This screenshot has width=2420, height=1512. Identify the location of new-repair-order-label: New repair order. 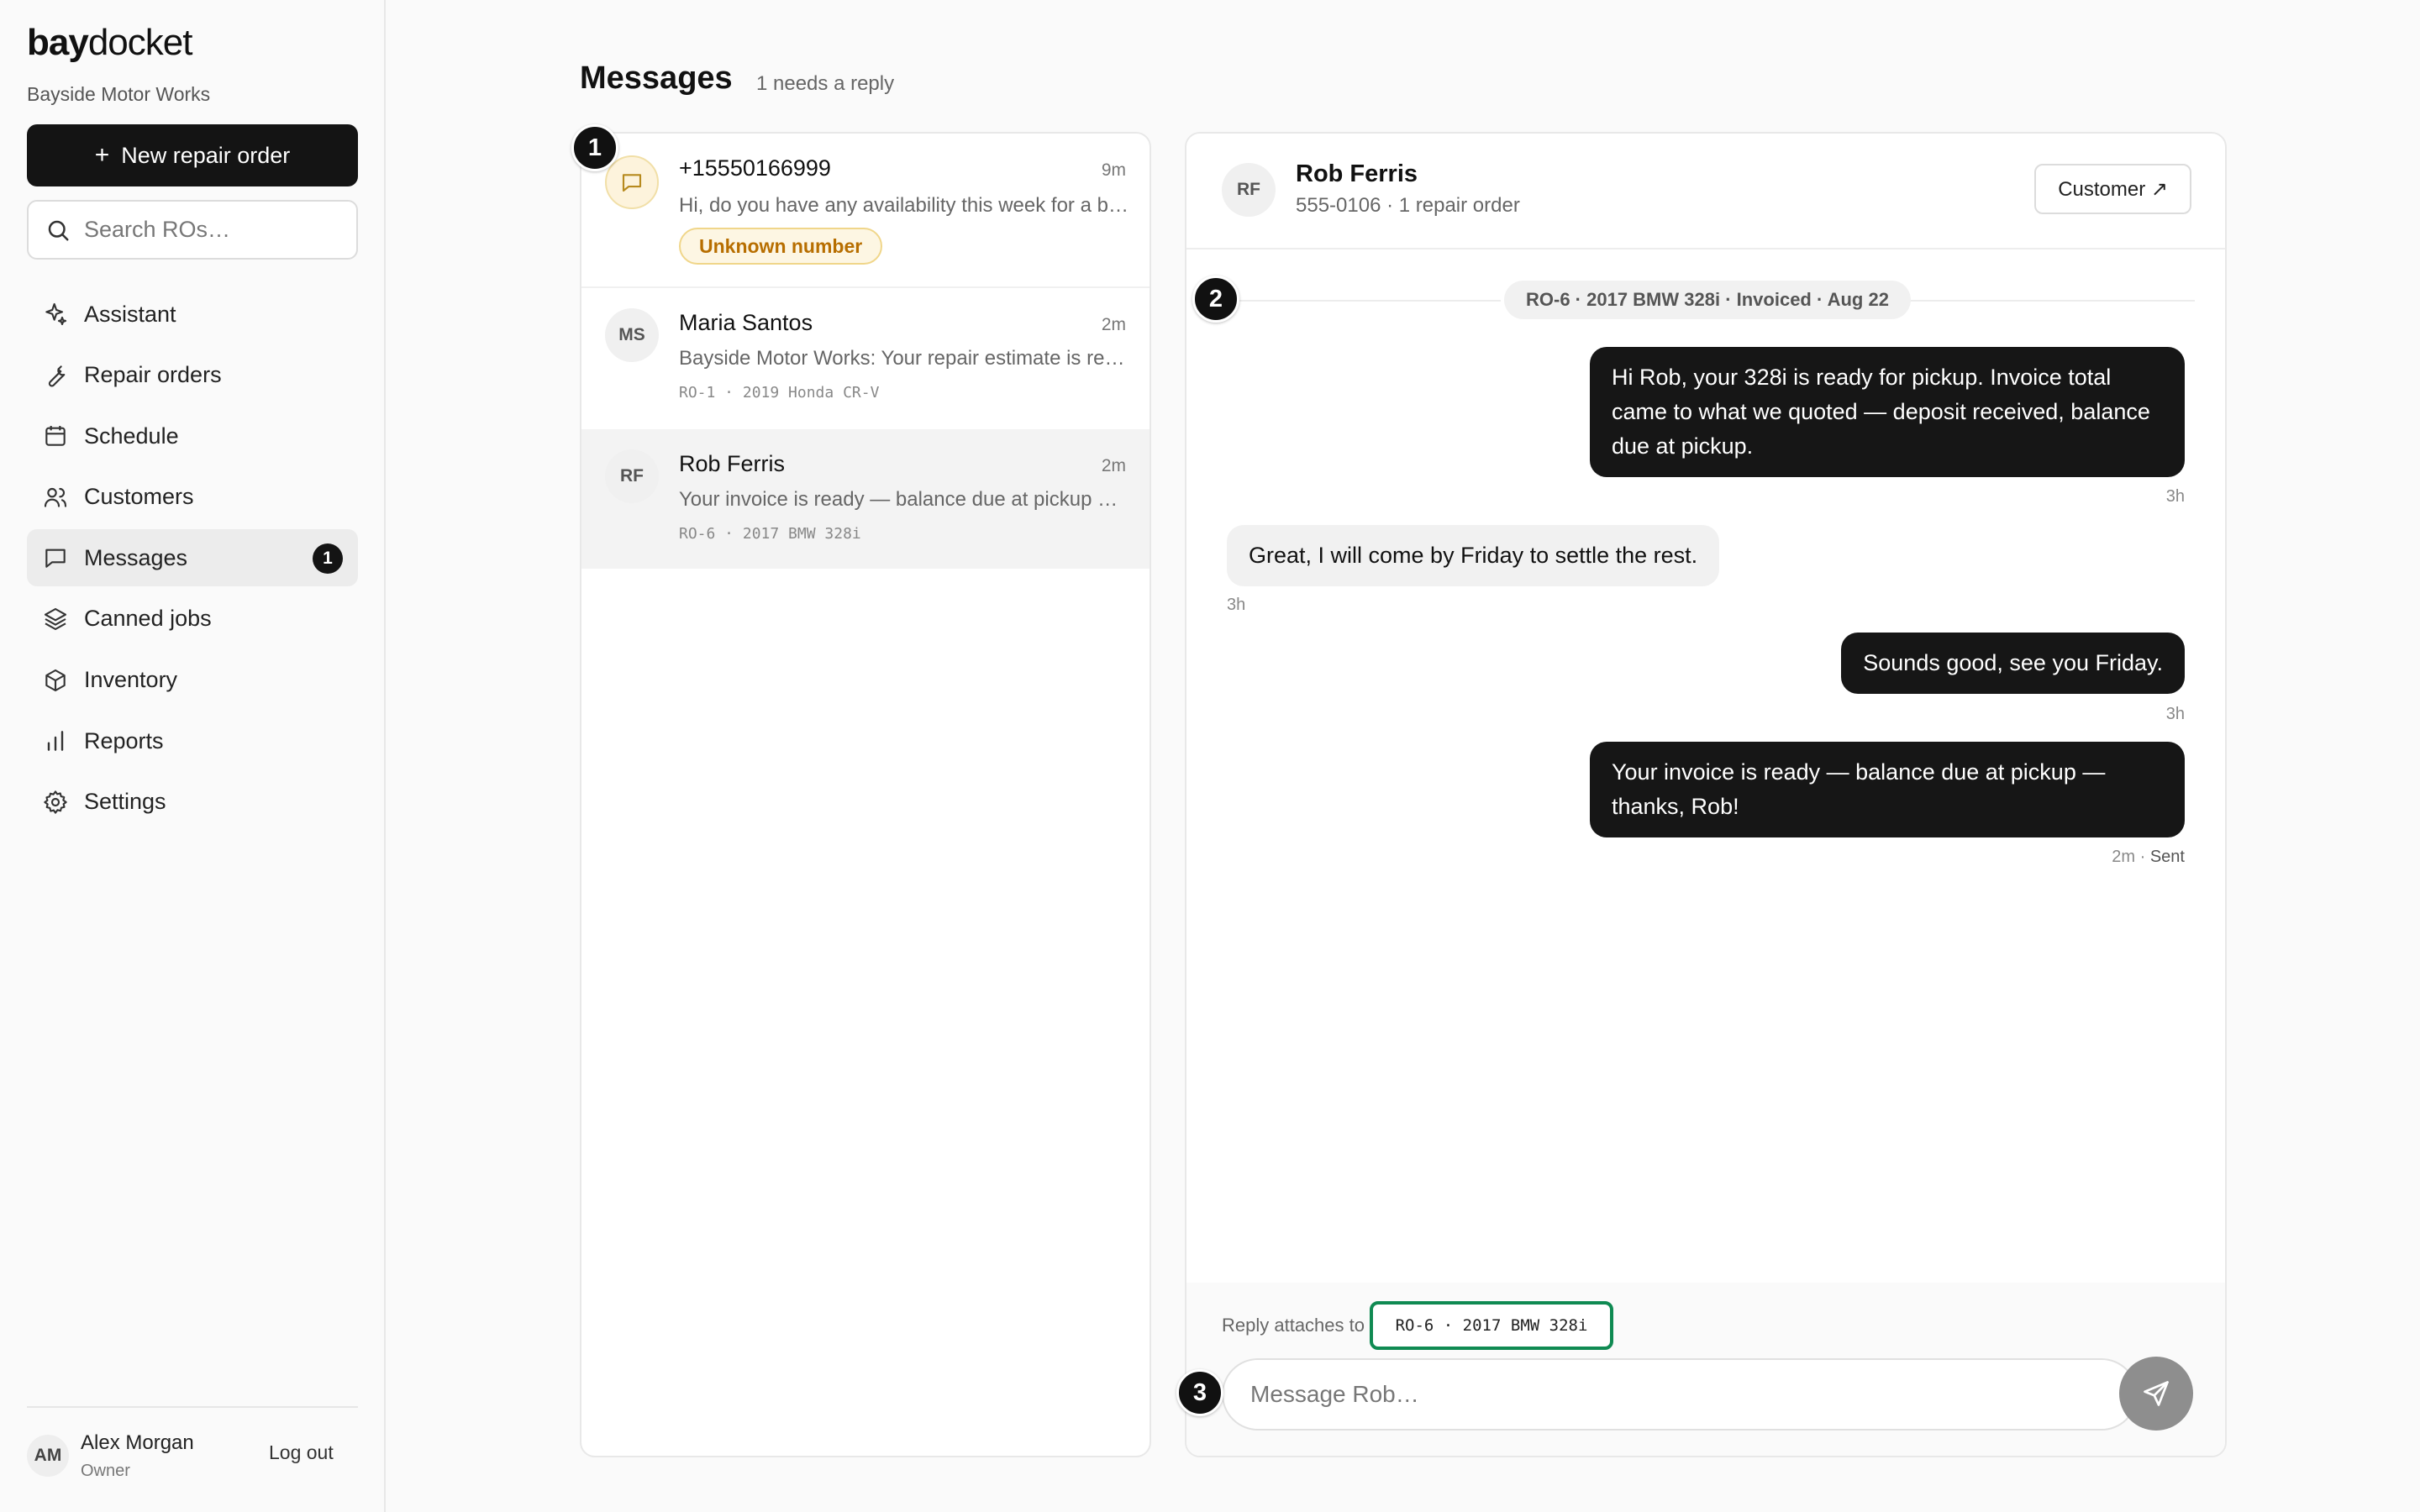
(206, 155).